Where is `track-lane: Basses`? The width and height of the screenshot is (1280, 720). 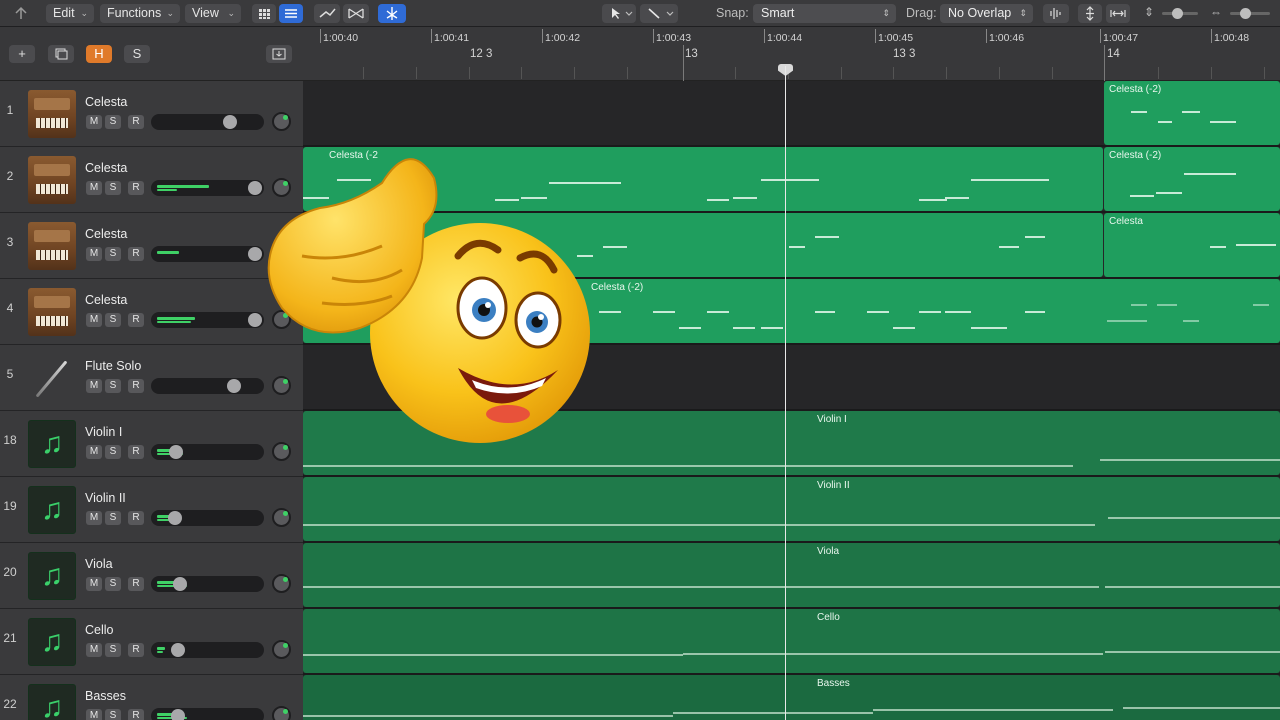
track-lane: Basses is located at coordinates (791, 697).